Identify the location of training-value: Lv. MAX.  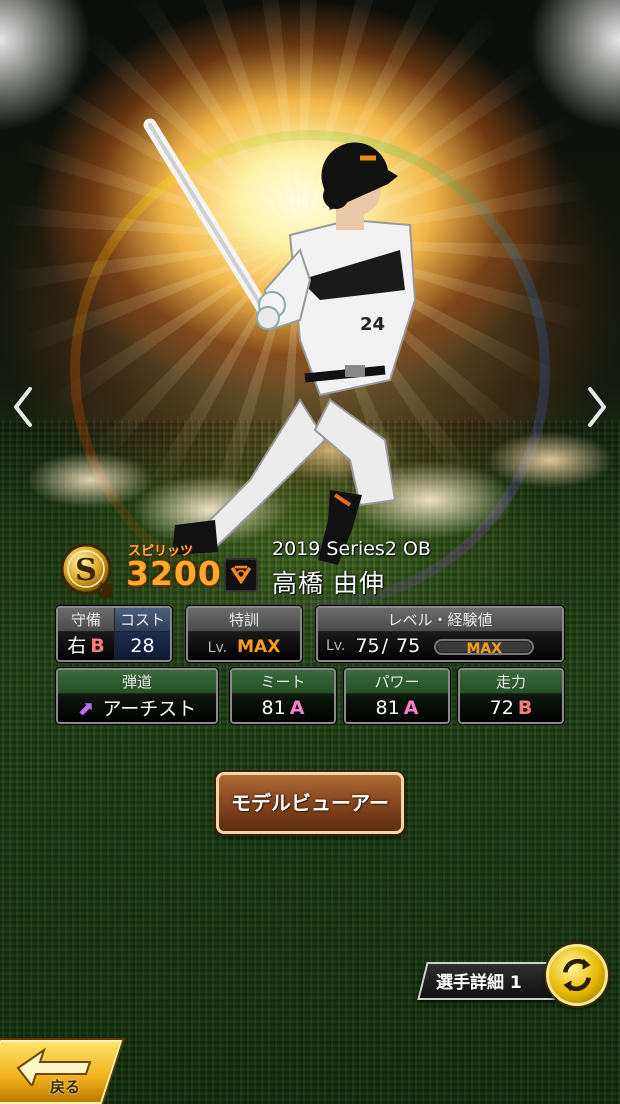
(244, 646).